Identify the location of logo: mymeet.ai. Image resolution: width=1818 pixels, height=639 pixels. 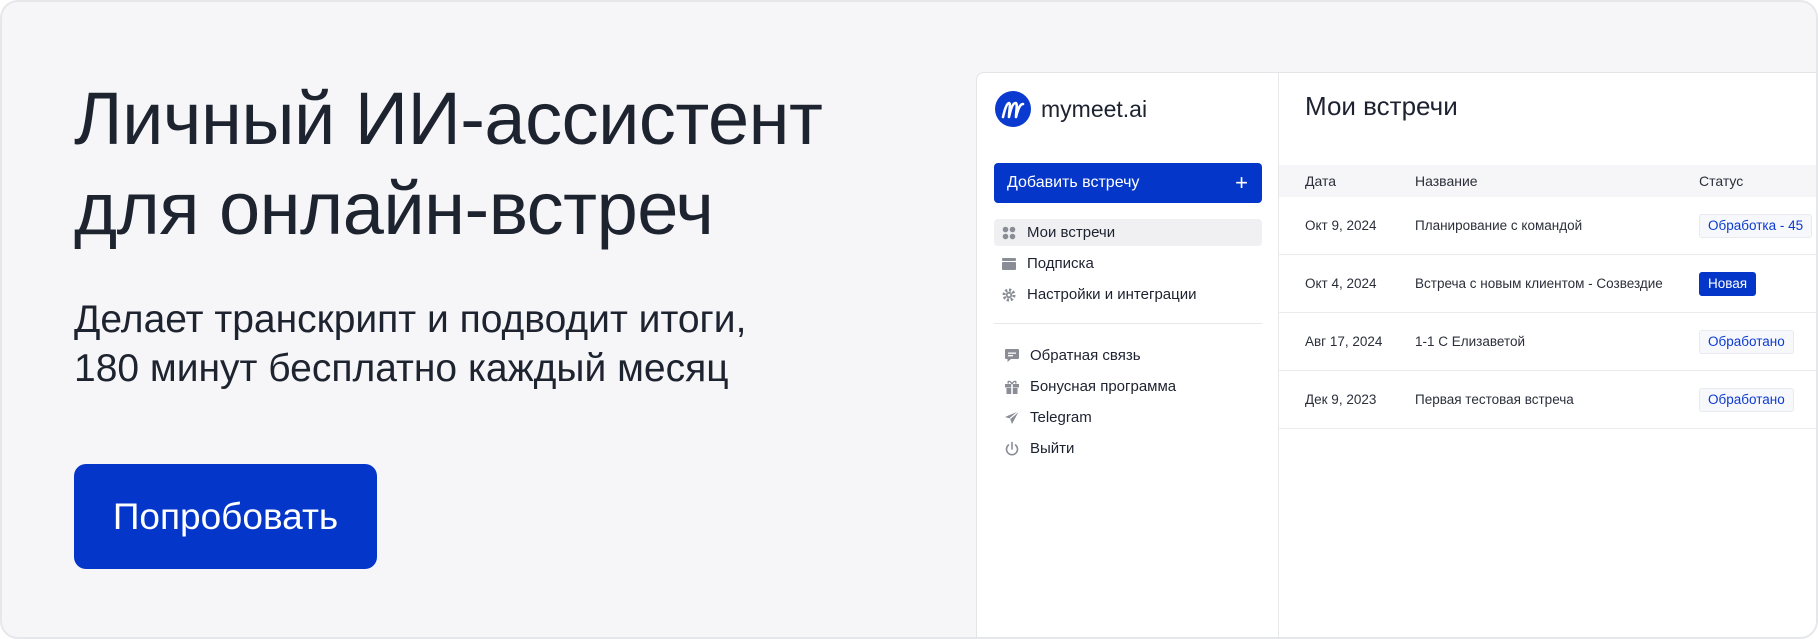
(1071, 109).